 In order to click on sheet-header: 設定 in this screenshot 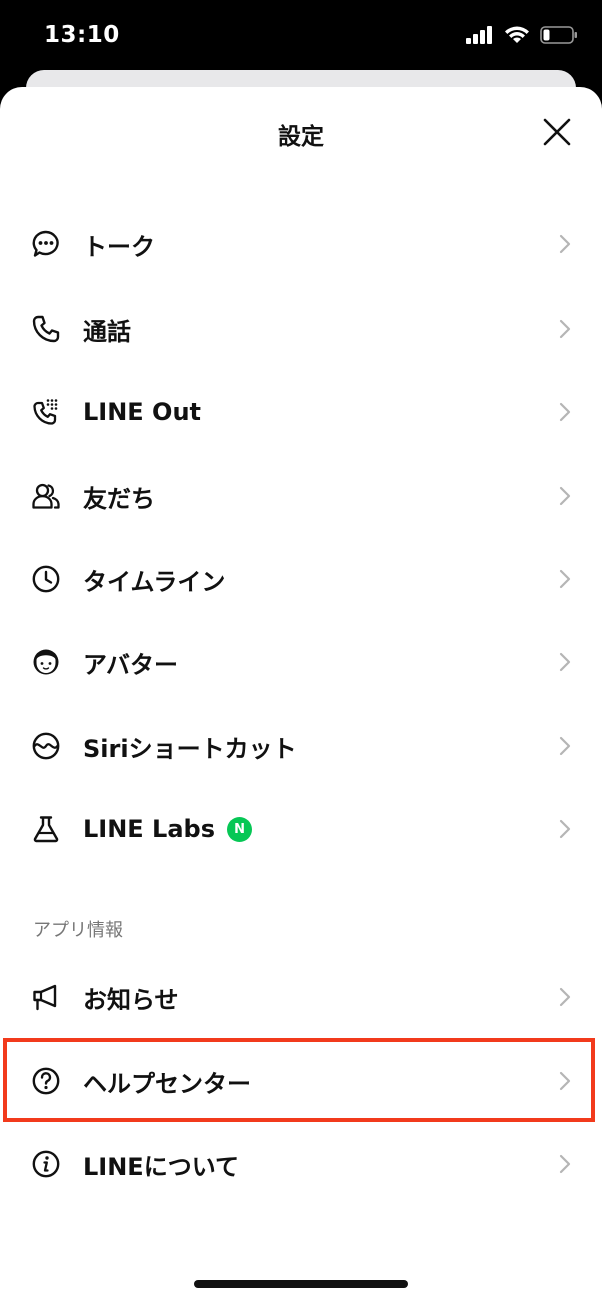, I will do `click(301, 132)`.